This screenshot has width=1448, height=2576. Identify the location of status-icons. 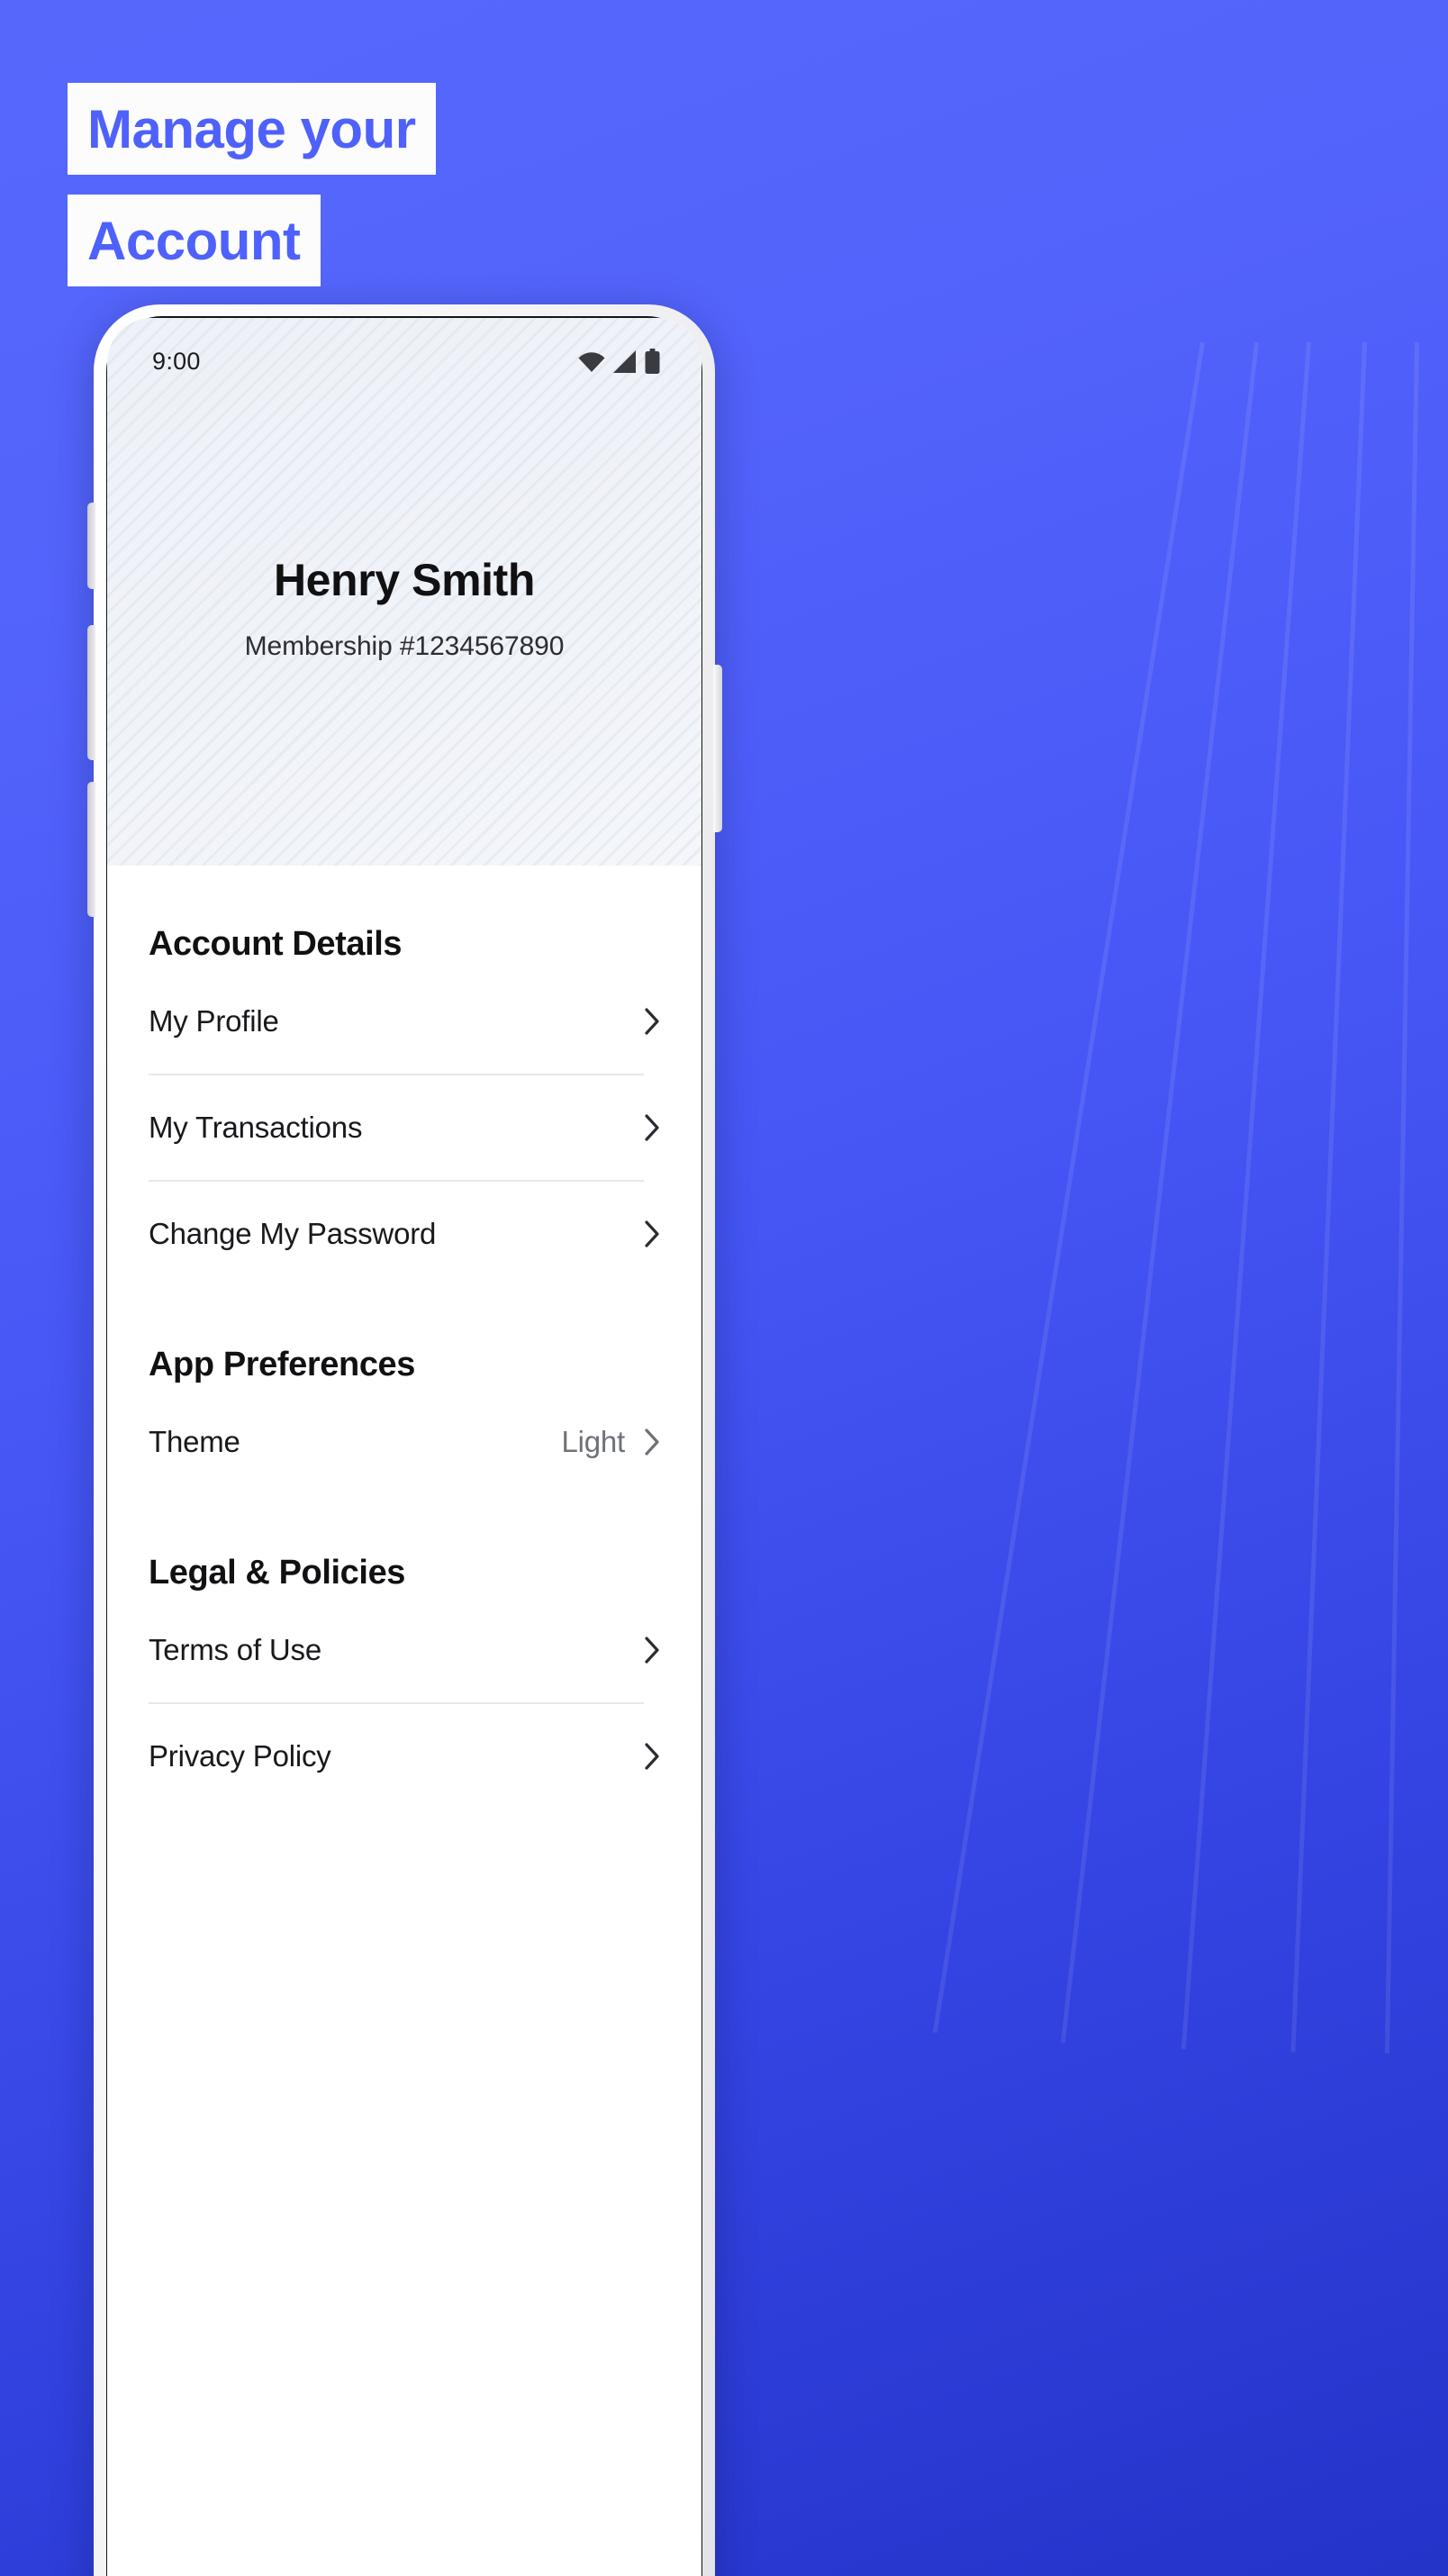
(619, 361).